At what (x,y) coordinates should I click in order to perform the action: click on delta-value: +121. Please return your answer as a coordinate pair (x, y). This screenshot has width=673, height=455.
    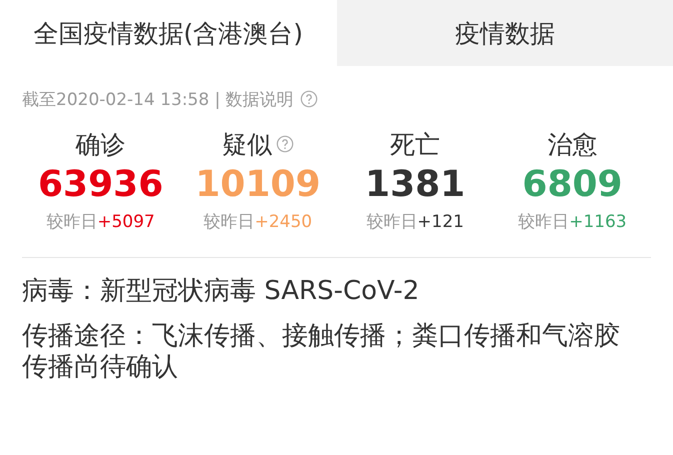
    Looking at the image, I should click on (440, 222).